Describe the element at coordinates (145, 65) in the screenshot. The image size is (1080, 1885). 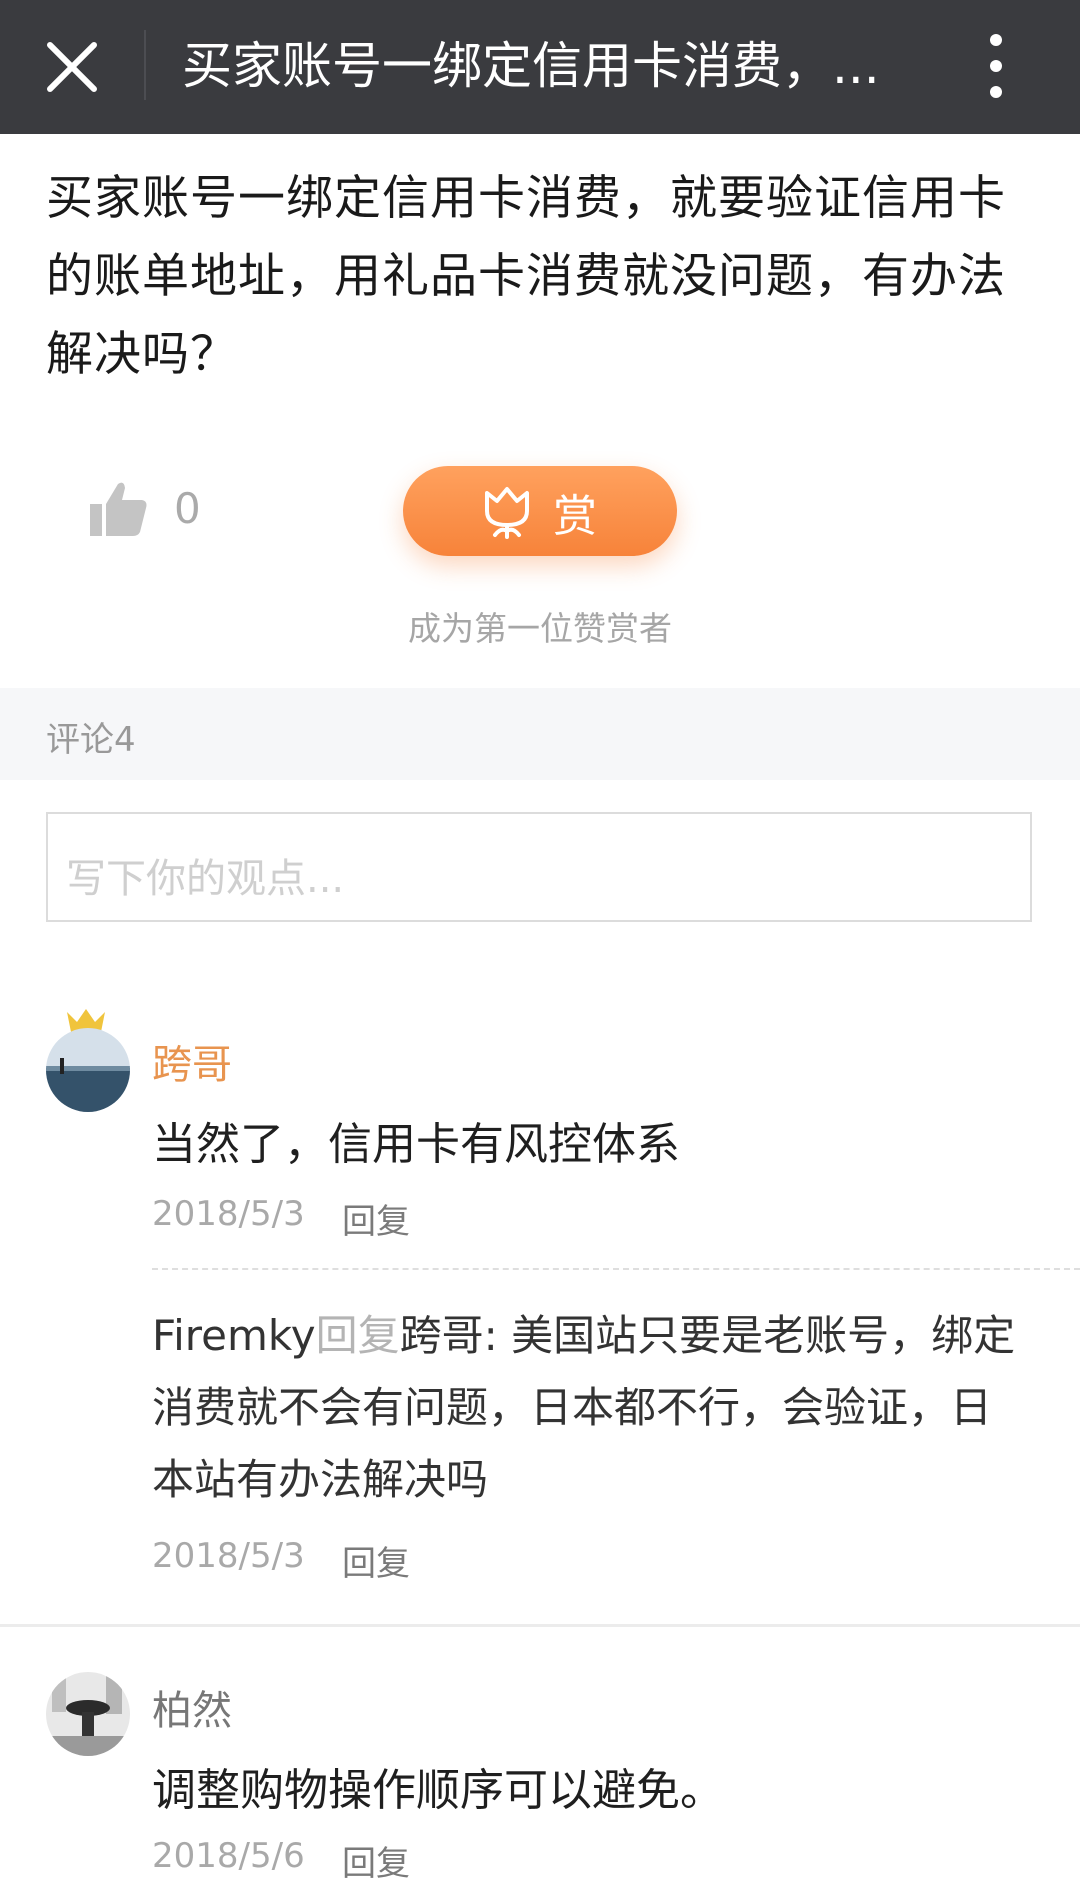
I see `topbar-divider` at that location.